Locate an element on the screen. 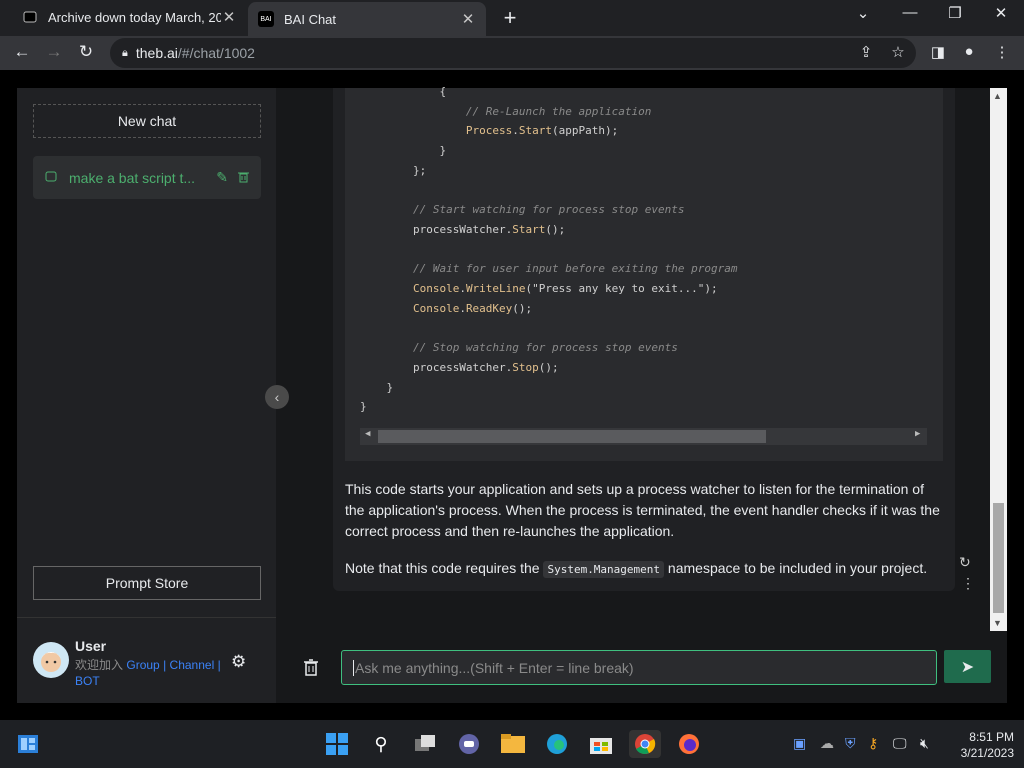 The height and width of the screenshot is (768, 1024). community-links: 欢迎加入 Group | Channel | BOT is located at coordinates (155, 673).